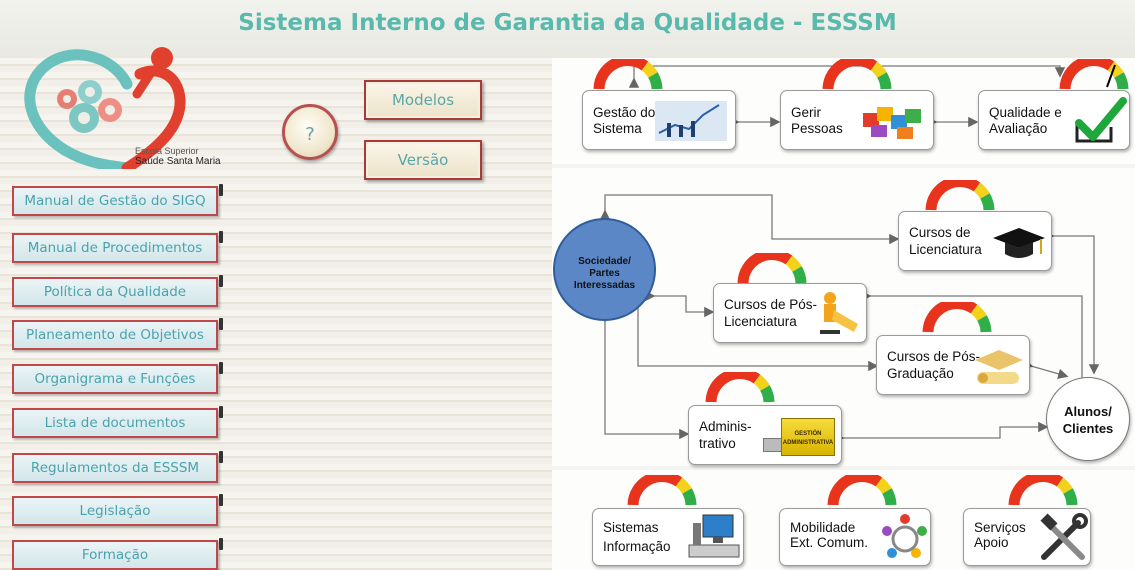 The width and height of the screenshot is (1135, 570). I want to click on gauge-administrativo-icon, so click(740, 387).